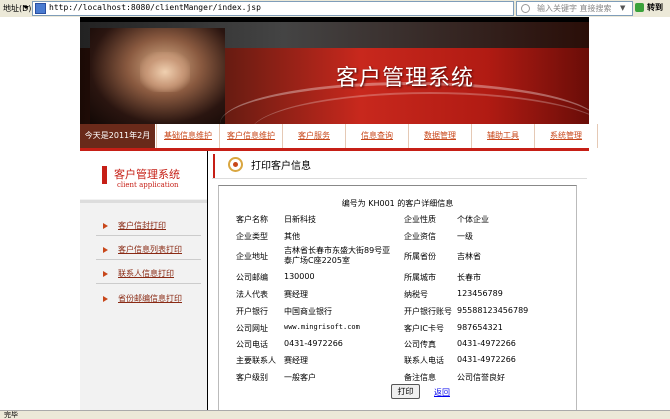 The image size is (670, 419). Describe the element at coordinates (250, 136) in the screenshot. I see `nav-item-client-info: 客户信息维护` at that location.